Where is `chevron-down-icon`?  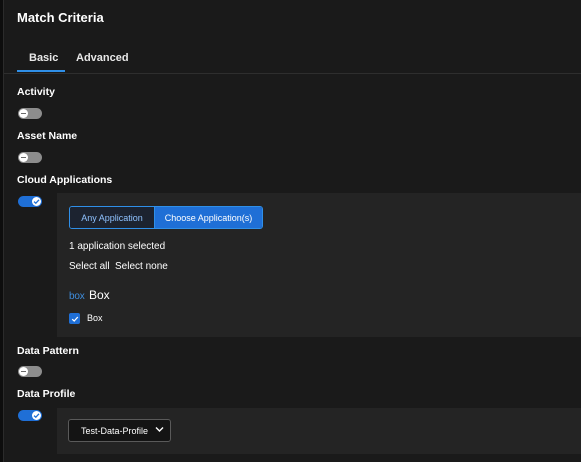 chevron-down-icon is located at coordinates (159, 429).